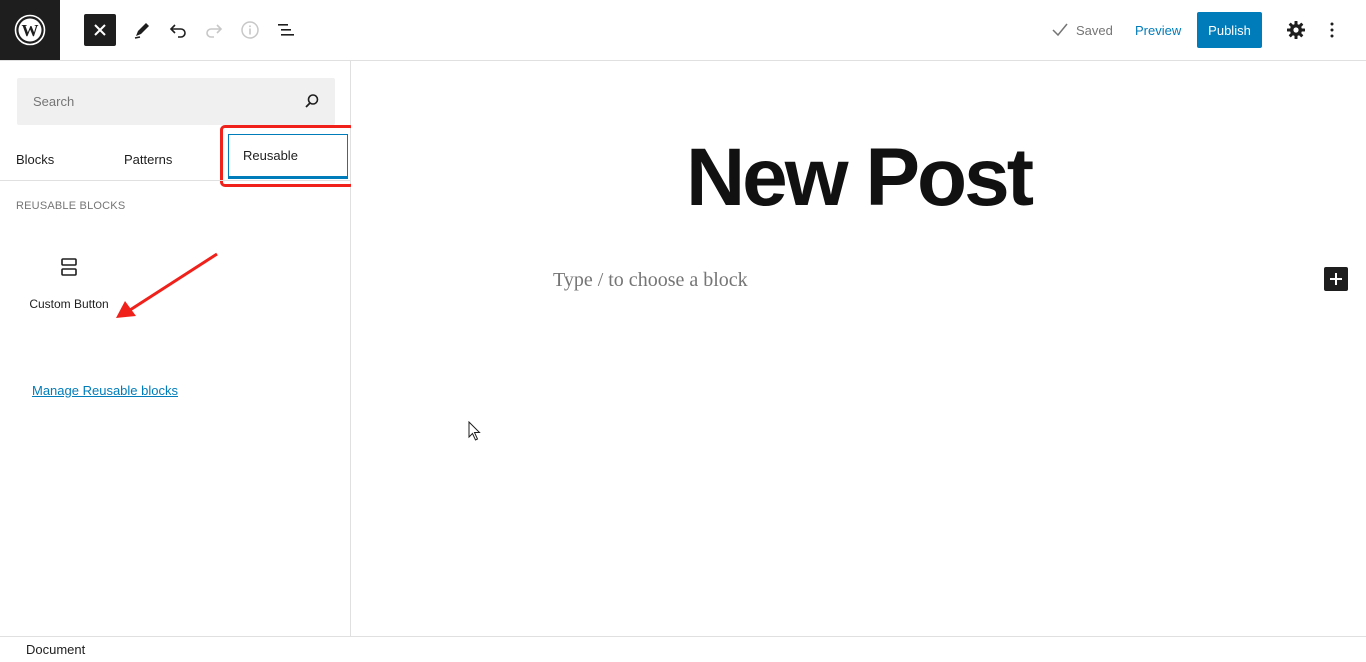 The image size is (1366, 662). I want to click on mouse-cursor-icon, so click(474, 431).